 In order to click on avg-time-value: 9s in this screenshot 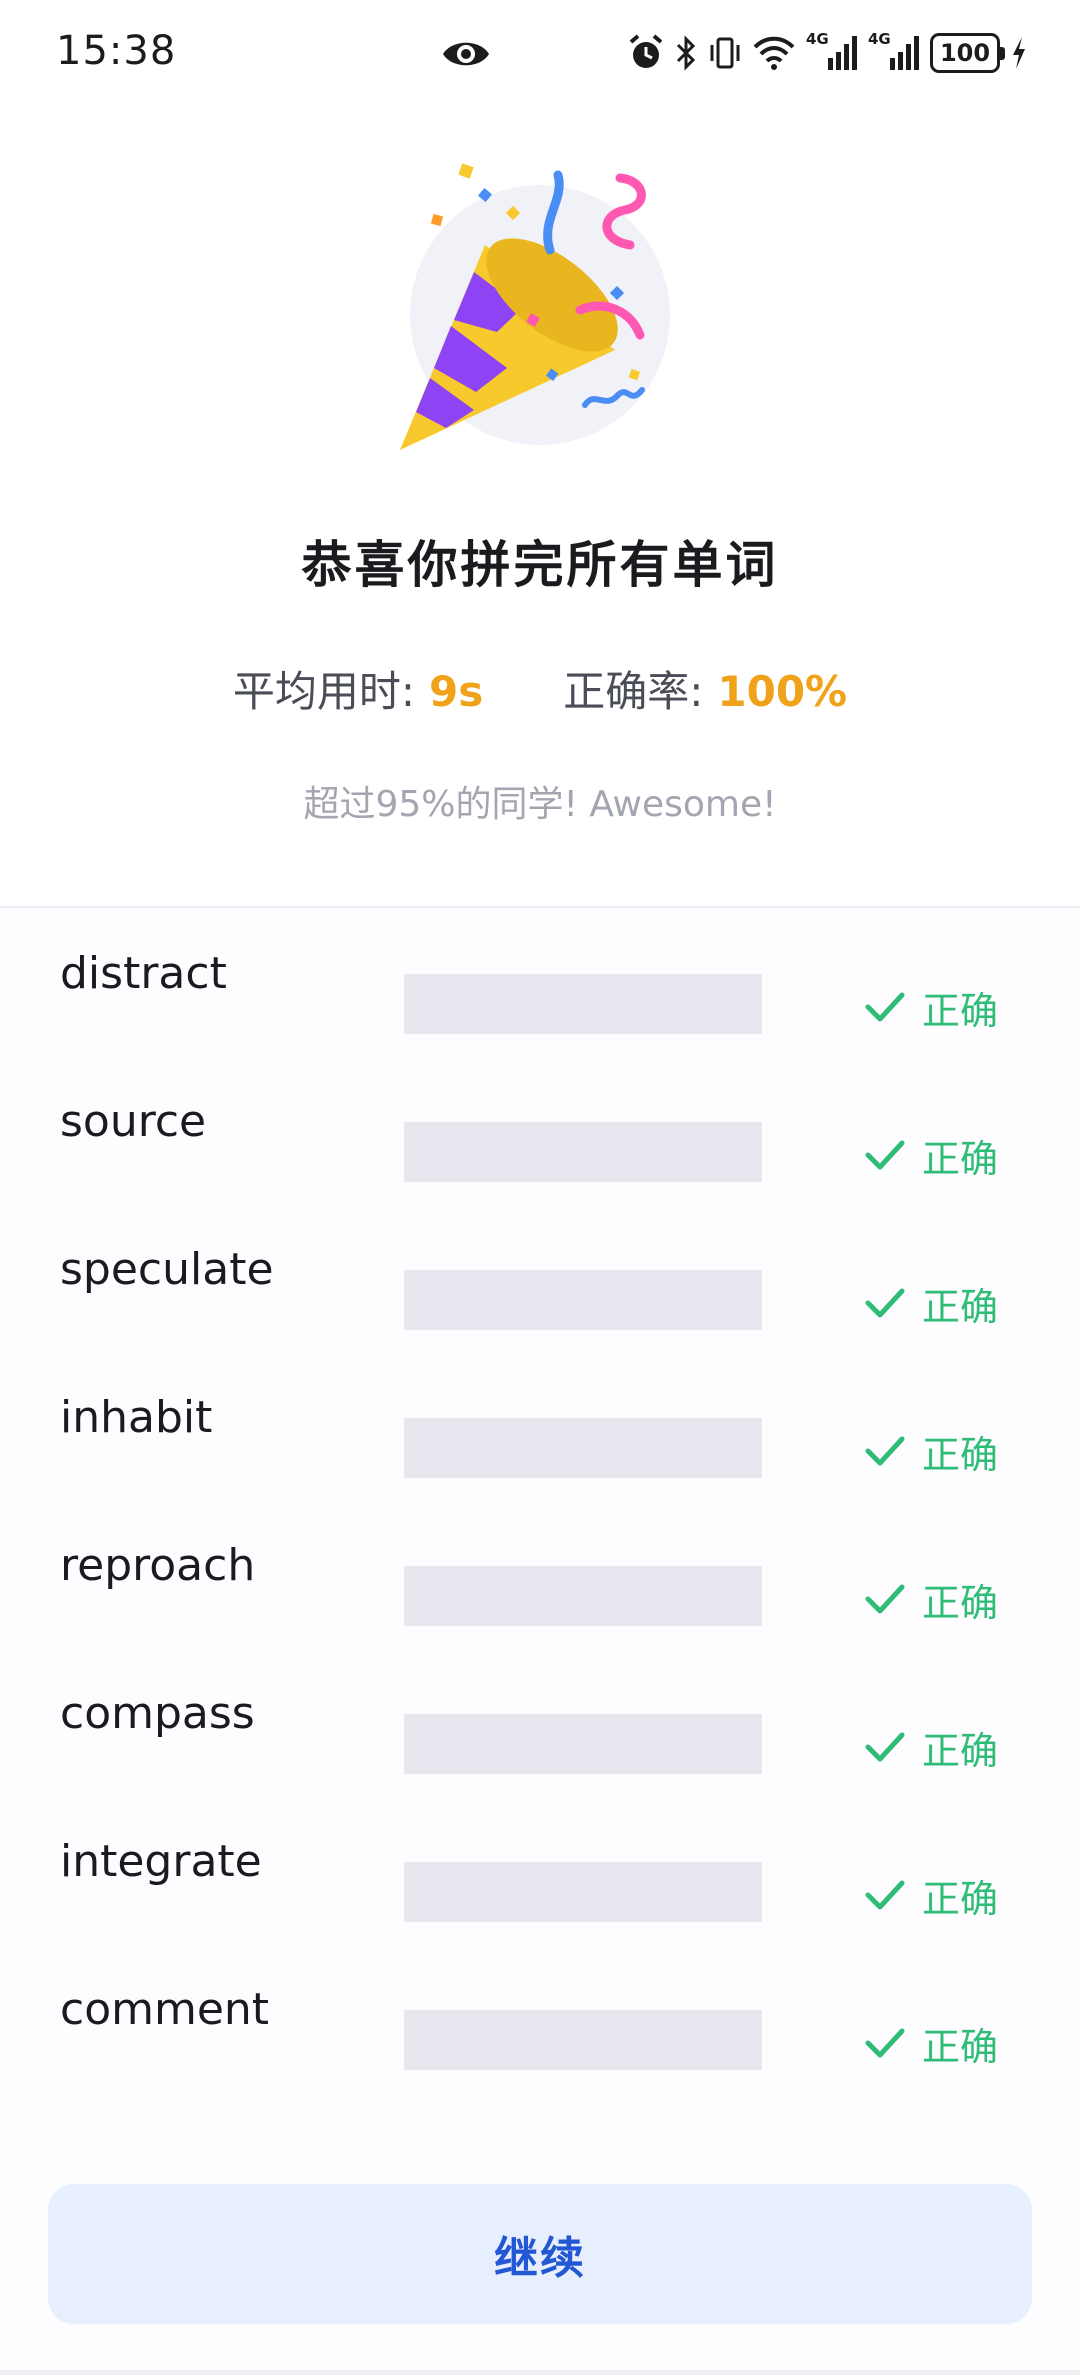, I will do `click(456, 691)`.